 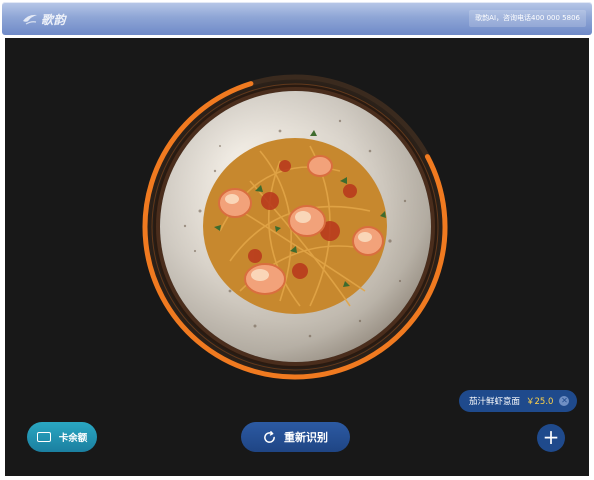 I want to click on refresh-icon, so click(x=269, y=436).